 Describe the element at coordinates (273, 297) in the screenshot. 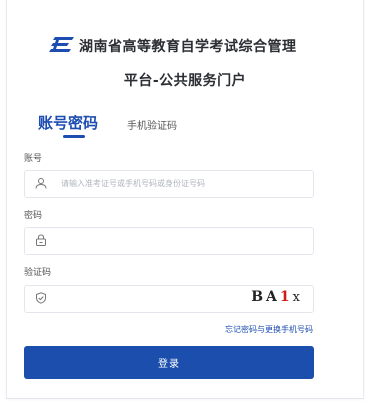

I see `captcha-char: A` at that location.